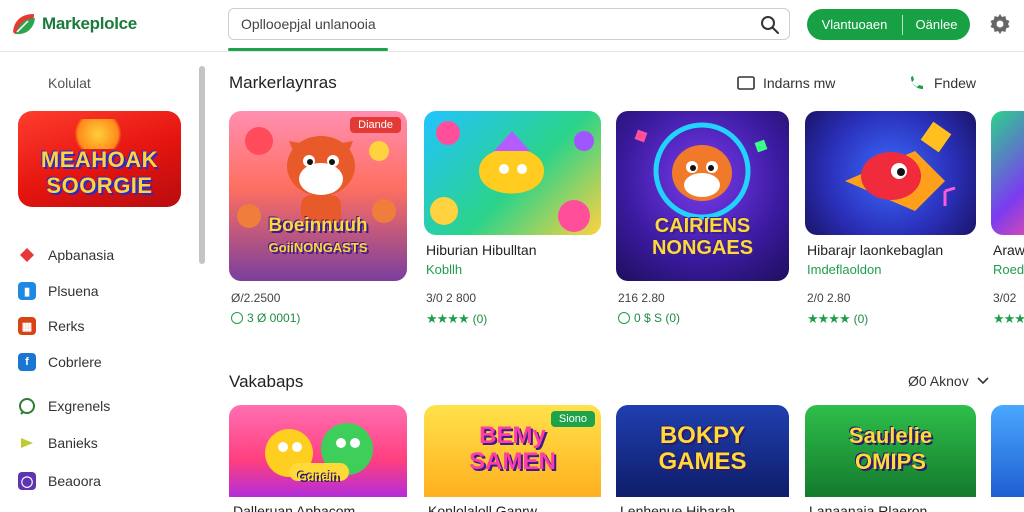  Describe the element at coordinates (73, 24) in the screenshot. I see `app-logo: Markeplolce` at that location.